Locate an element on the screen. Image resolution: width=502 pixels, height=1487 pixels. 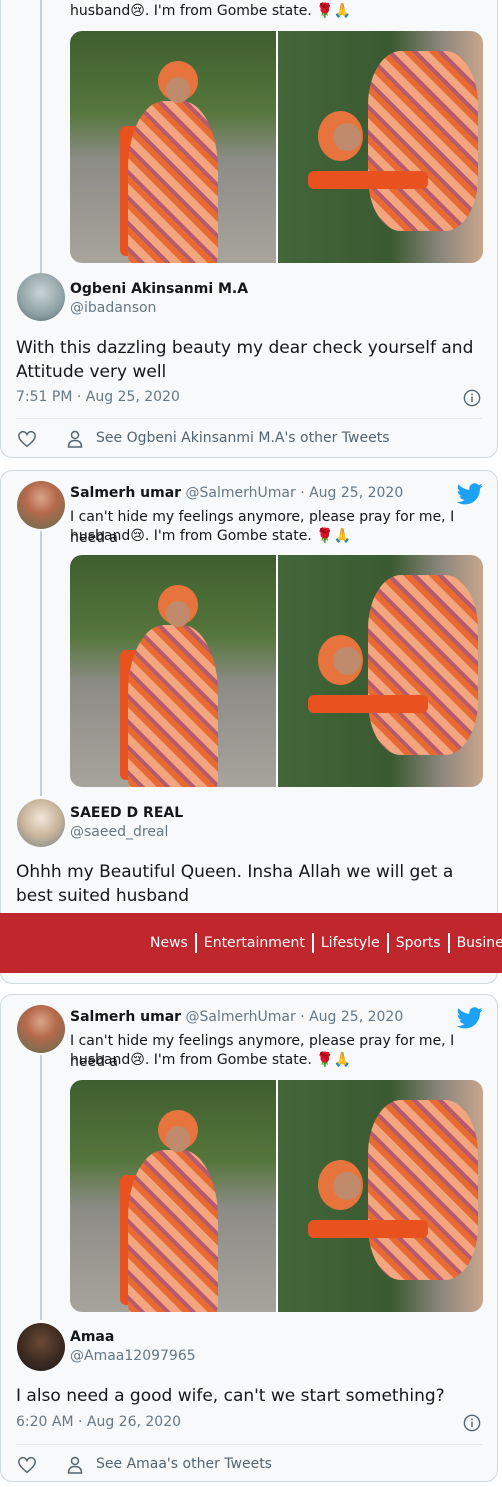
reply-author-handle: @Amaa12097965 is located at coordinates (133, 1356).